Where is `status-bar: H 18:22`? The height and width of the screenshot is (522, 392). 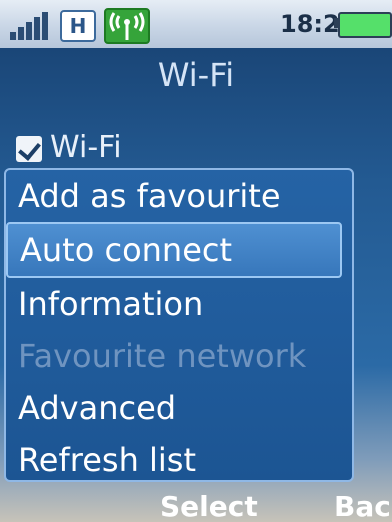 status-bar: H 18:22 is located at coordinates (196, 24).